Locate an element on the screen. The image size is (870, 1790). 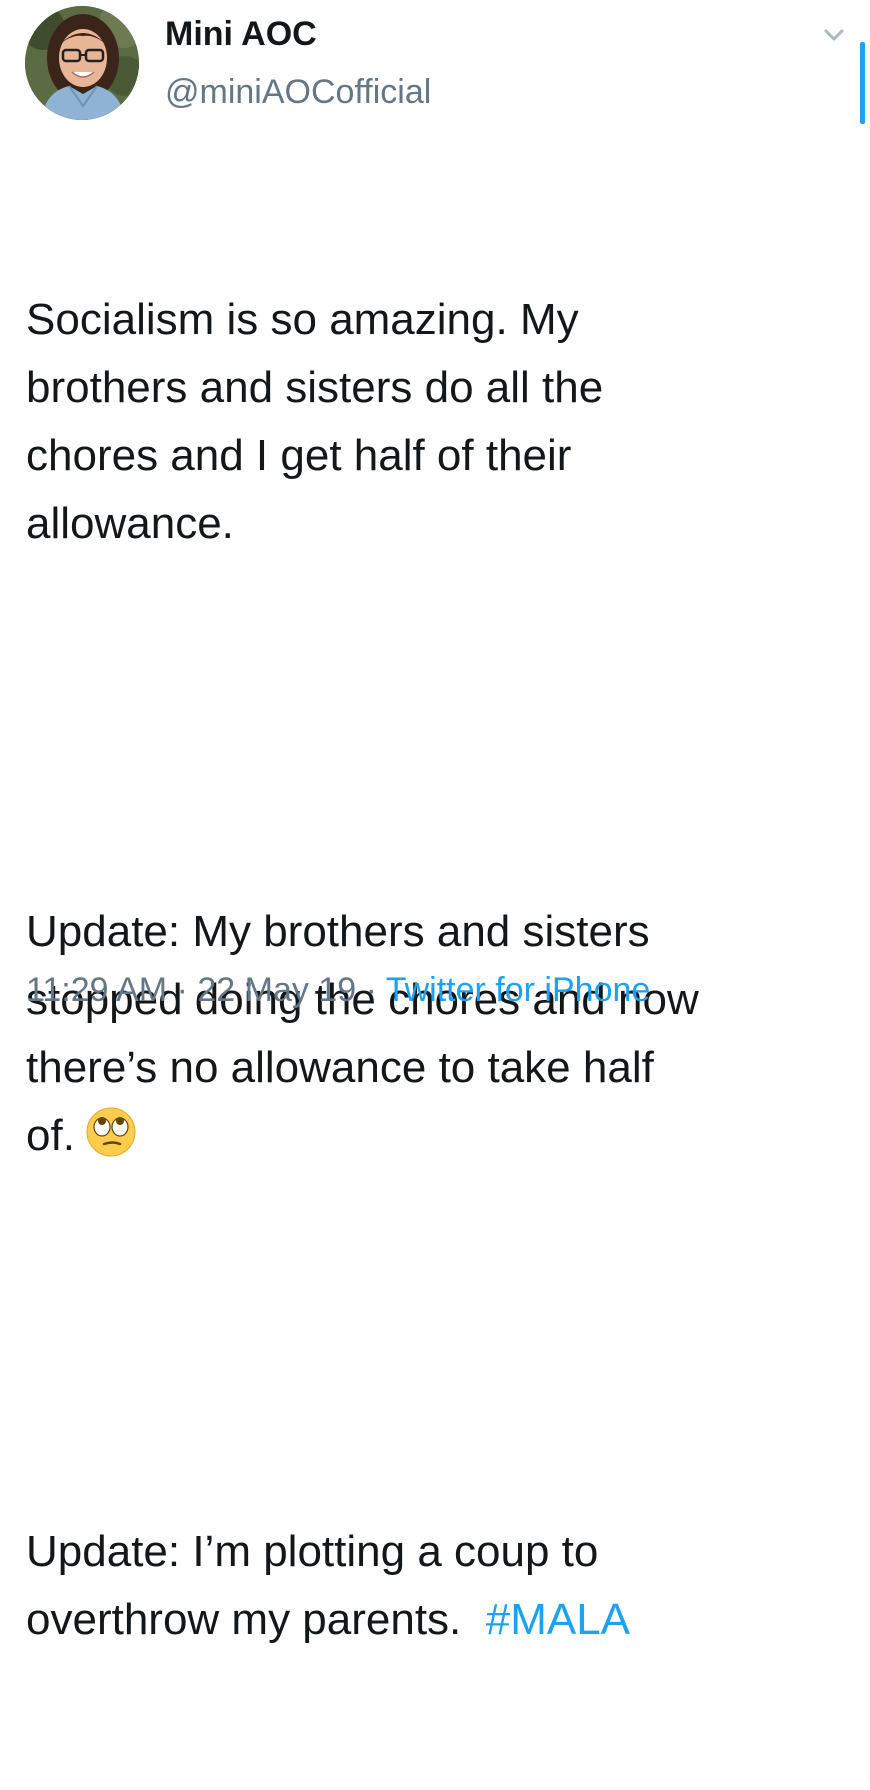
author-handle: @miniAOCofficial is located at coordinates (298, 92).